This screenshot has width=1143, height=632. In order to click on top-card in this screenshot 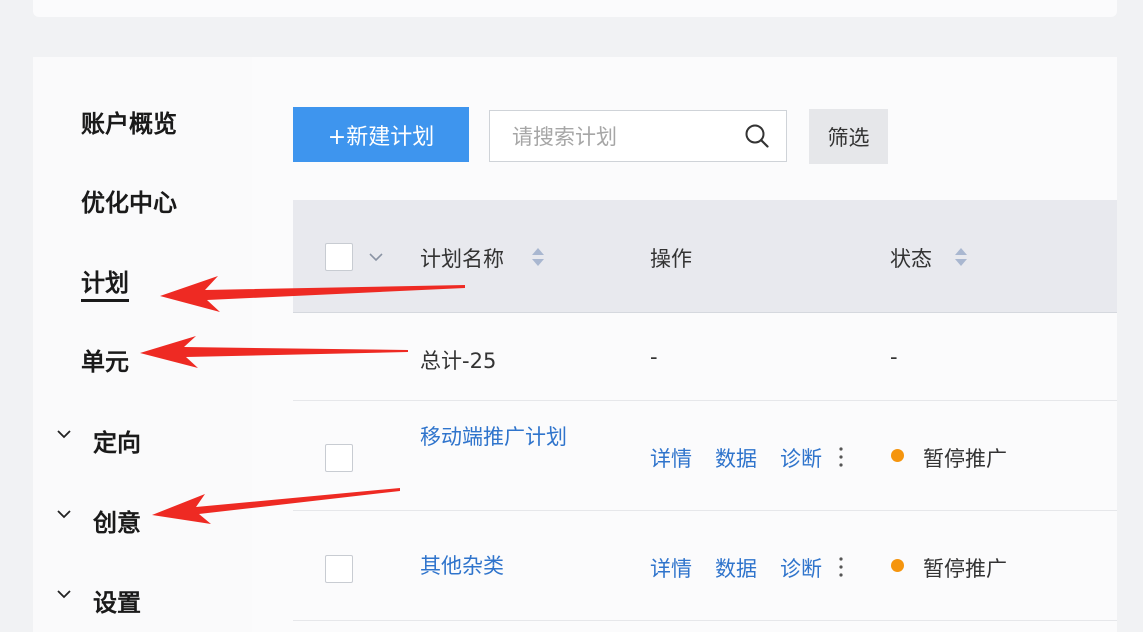, I will do `click(575, 8)`.